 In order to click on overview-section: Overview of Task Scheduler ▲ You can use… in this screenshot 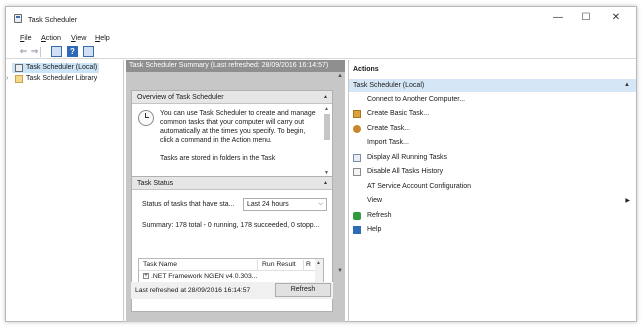, I will do `click(232, 135)`.